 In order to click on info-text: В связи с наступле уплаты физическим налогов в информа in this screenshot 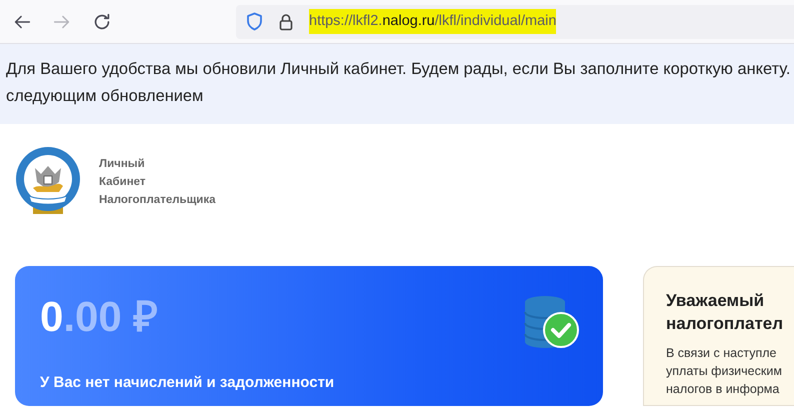, I will do `click(724, 371)`.